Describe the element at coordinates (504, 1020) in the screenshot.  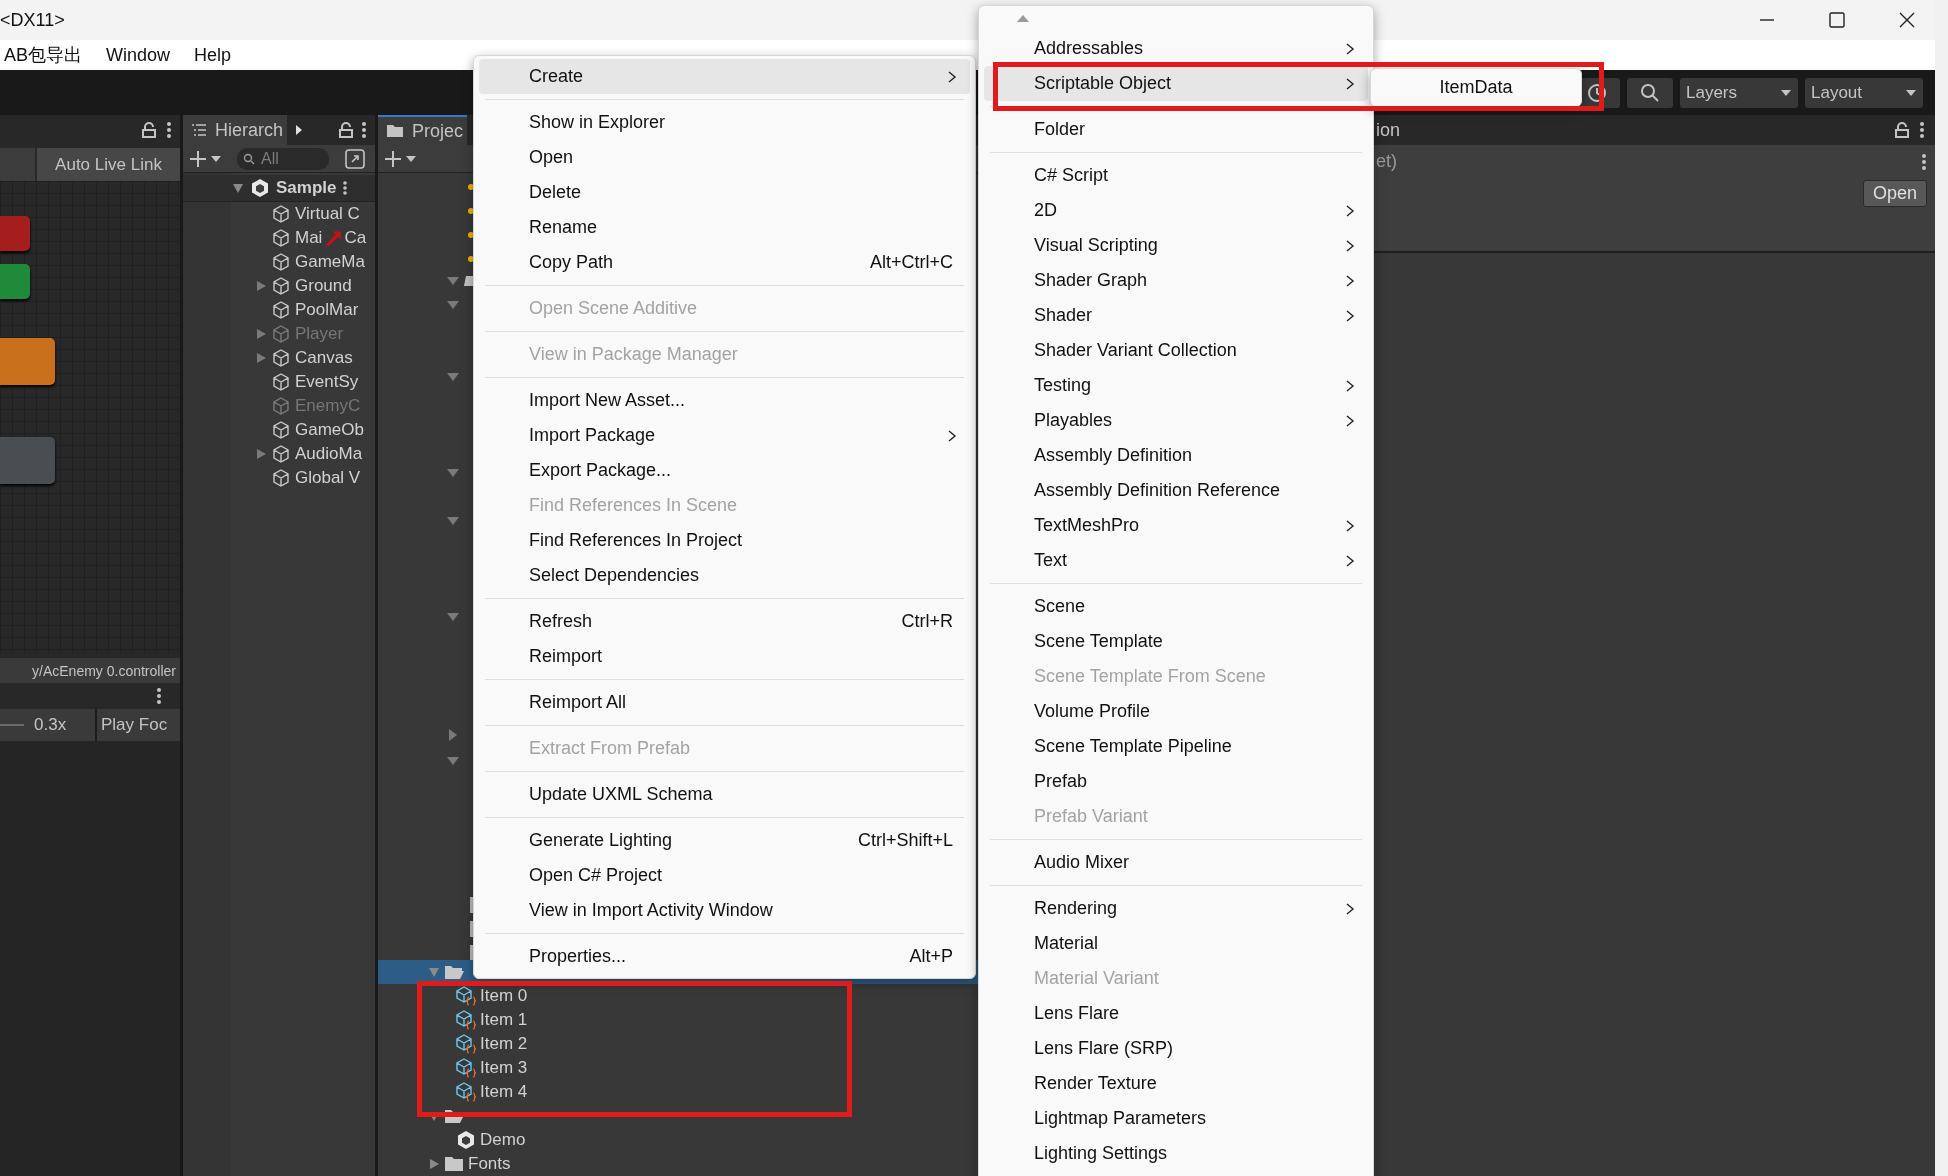
I see `asset-name: Item 1` at that location.